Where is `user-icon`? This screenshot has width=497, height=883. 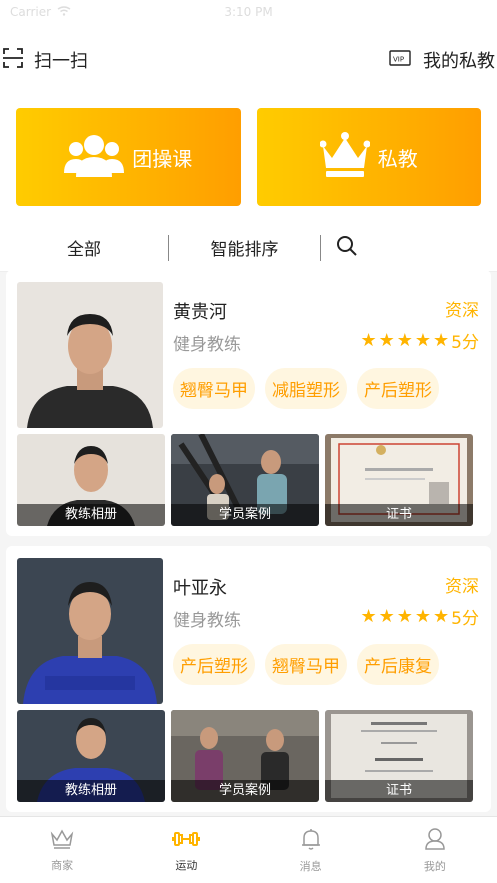
user-icon is located at coordinates (435, 840).